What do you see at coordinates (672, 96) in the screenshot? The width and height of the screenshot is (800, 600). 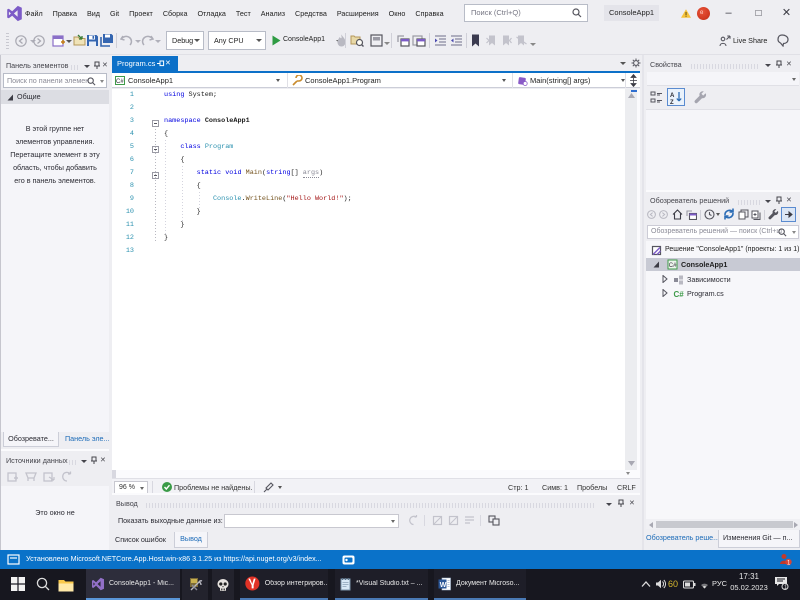 I see `svg-text: A` at bounding box center [672, 96].